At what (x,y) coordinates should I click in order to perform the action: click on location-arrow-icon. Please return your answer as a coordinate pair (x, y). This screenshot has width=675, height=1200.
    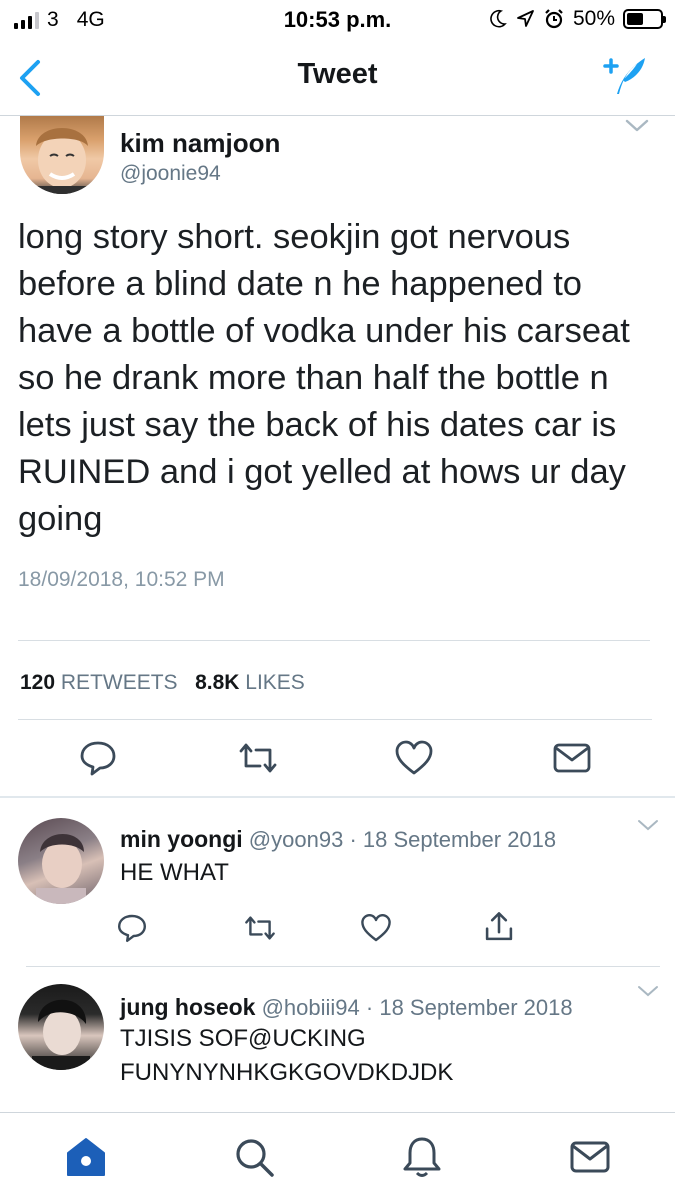
    Looking at the image, I should click on (525, 18).